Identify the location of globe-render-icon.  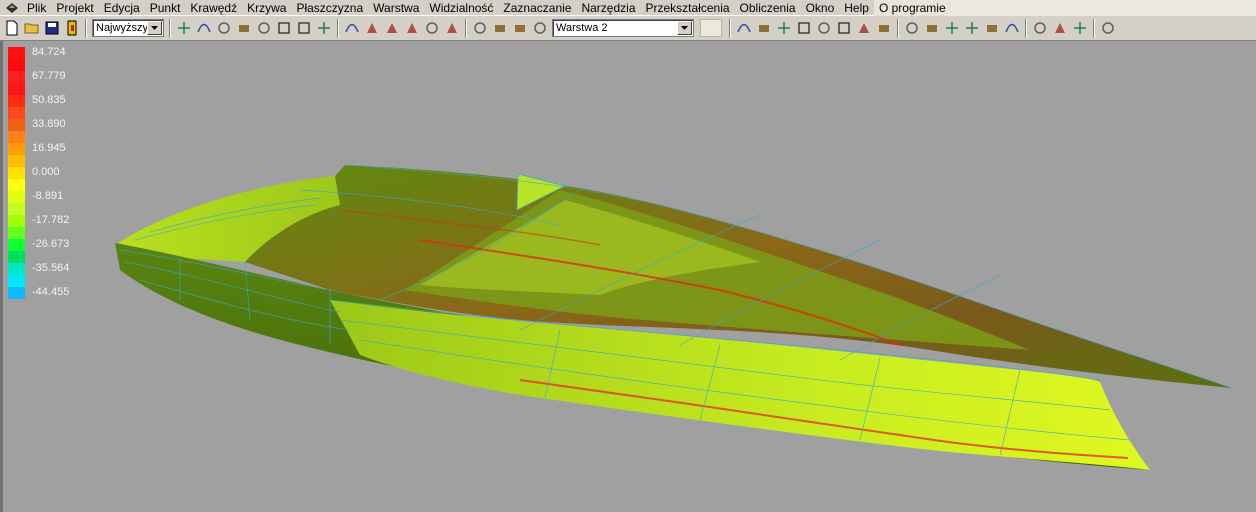
(244, 28).